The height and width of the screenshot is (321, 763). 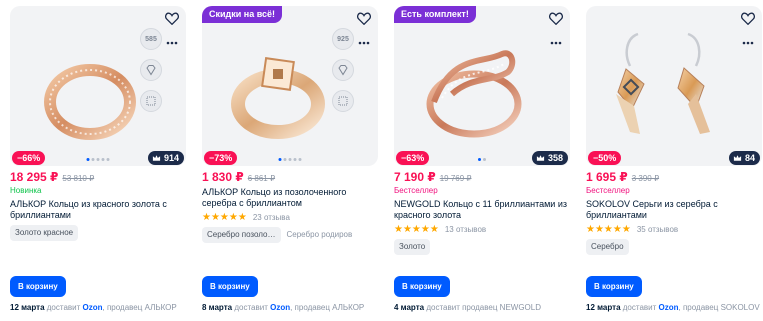 What do you see at coordinates (165, 158) in the screenshot?
I see `rating-badge: 914` at bounding box center [165, 158].